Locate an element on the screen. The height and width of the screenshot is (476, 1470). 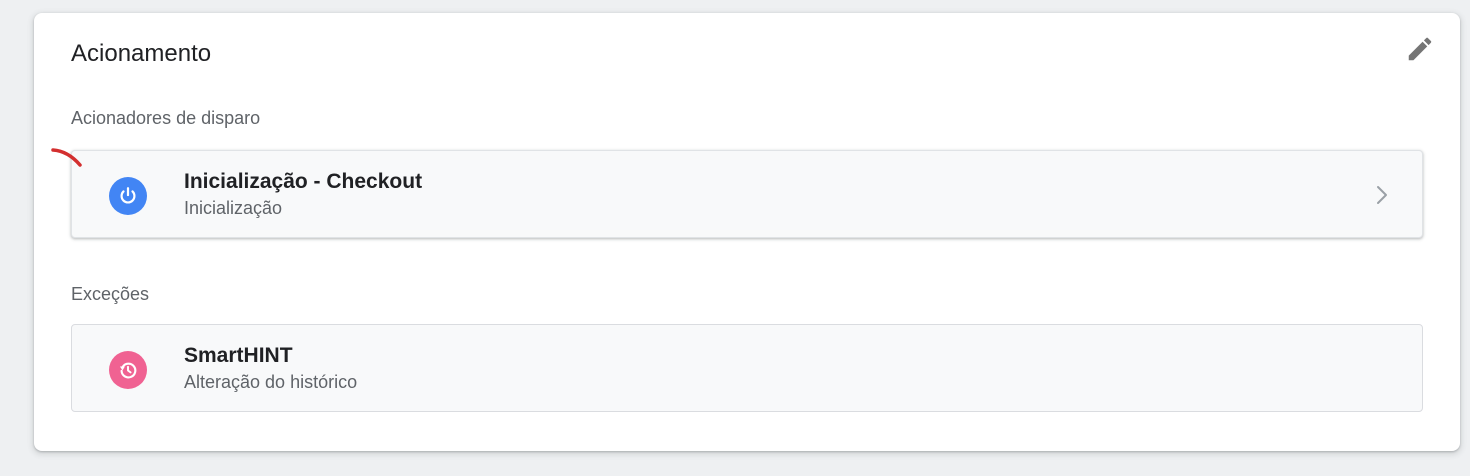
red-annotation-mark is located at coordinates (66, 157).